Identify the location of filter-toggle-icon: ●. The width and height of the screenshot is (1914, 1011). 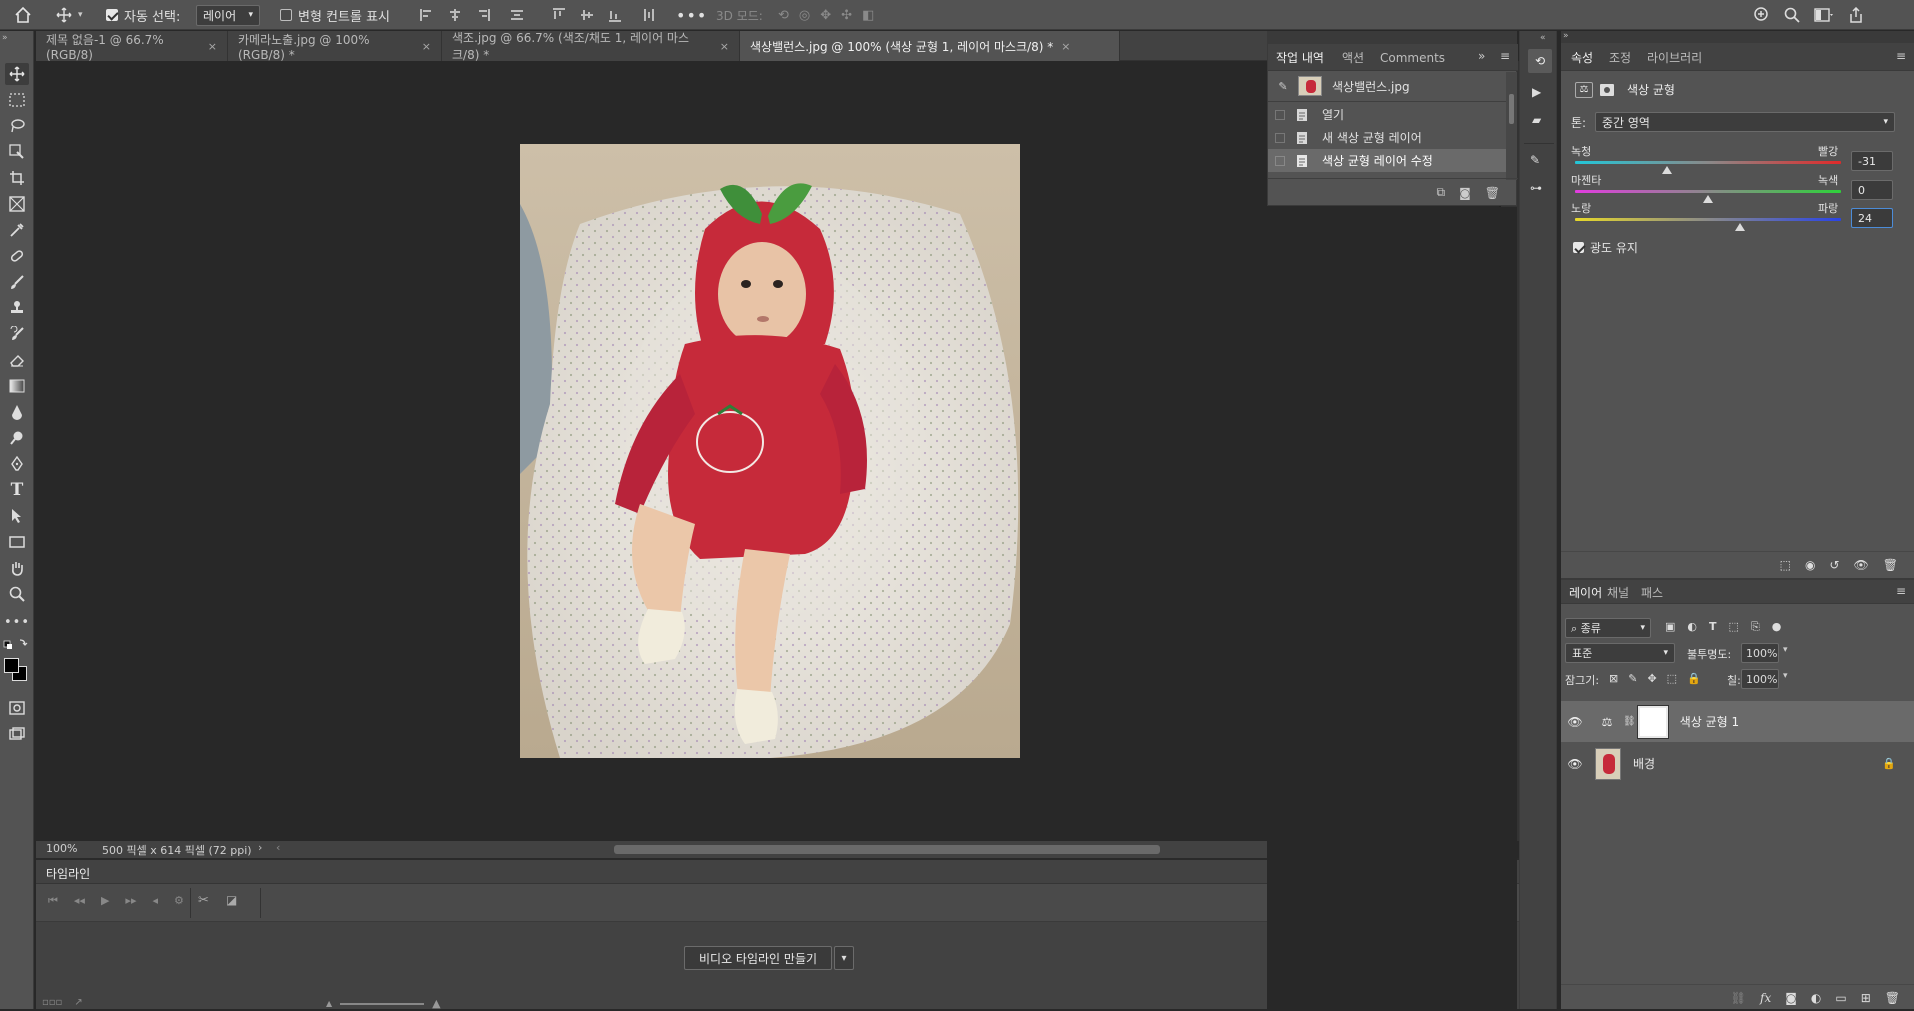
(1777, 627).